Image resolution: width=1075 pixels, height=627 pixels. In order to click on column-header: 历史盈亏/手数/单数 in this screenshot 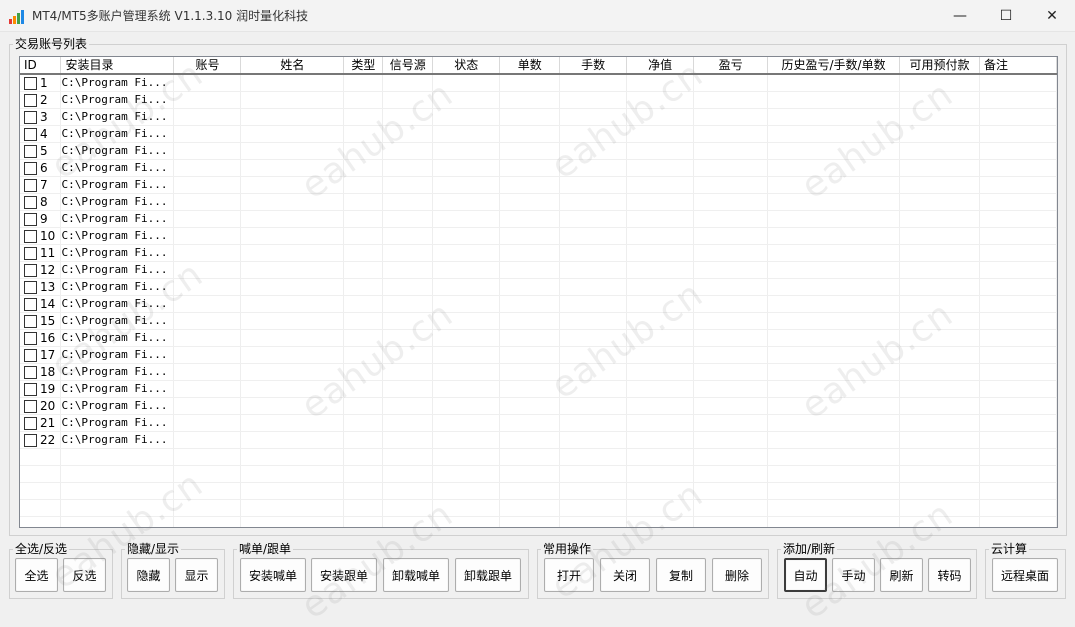, I will do `click(834, 66)`.